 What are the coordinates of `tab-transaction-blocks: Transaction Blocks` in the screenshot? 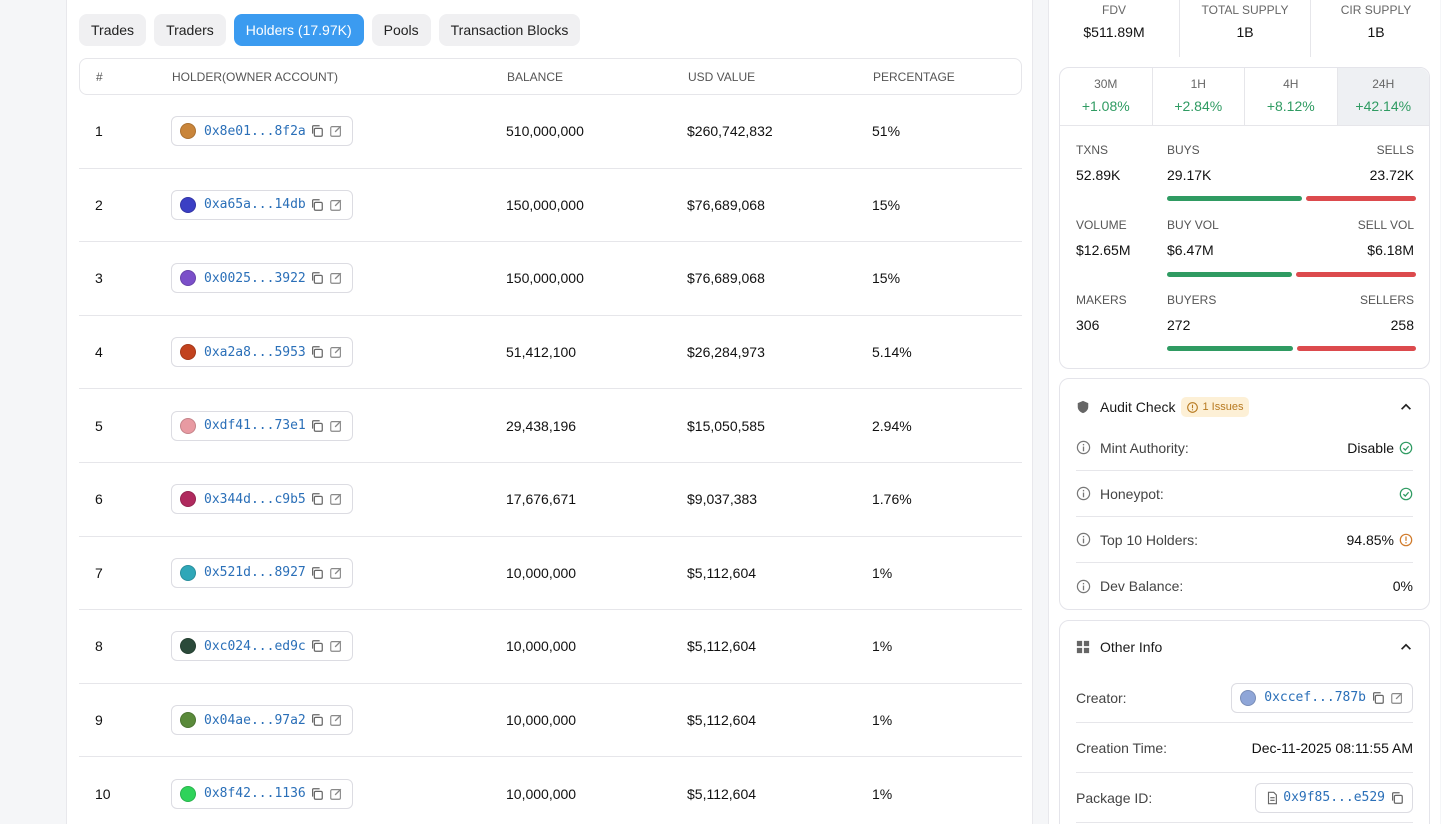 It's located at (509, 30).